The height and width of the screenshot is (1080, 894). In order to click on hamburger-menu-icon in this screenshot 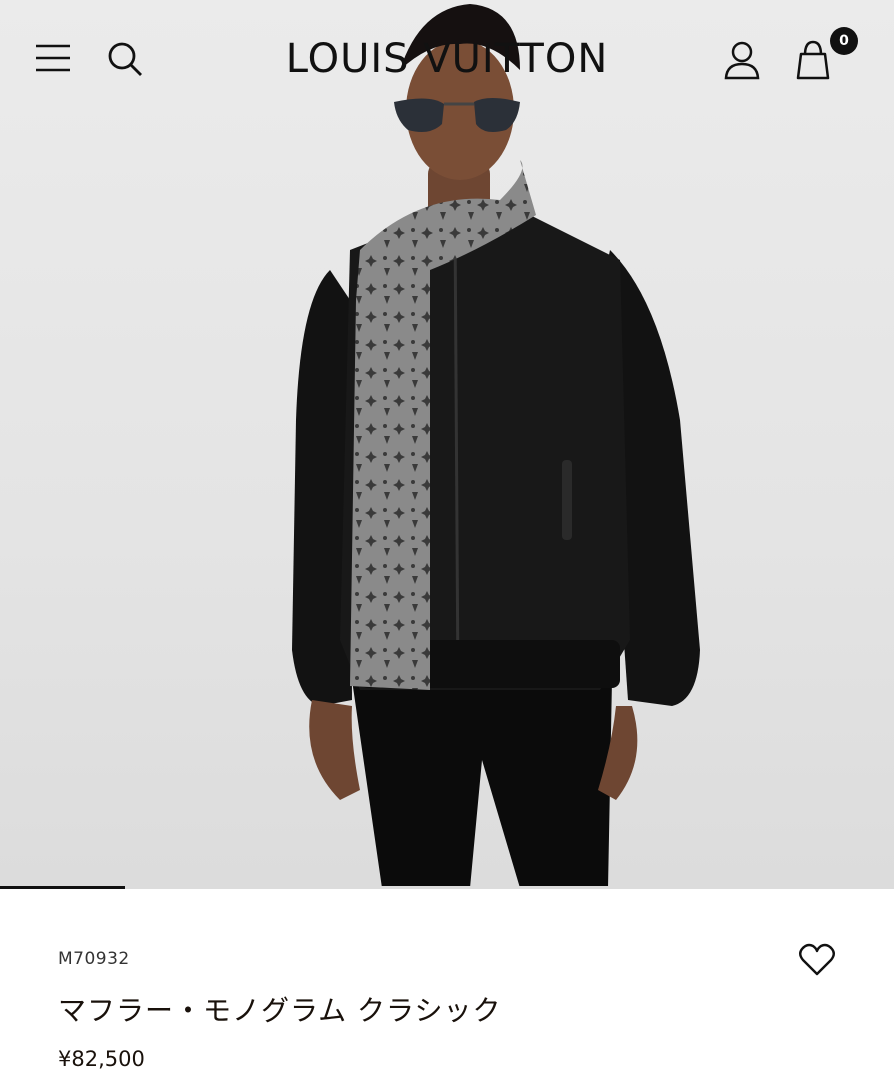, I will do `click(53, 58)`.